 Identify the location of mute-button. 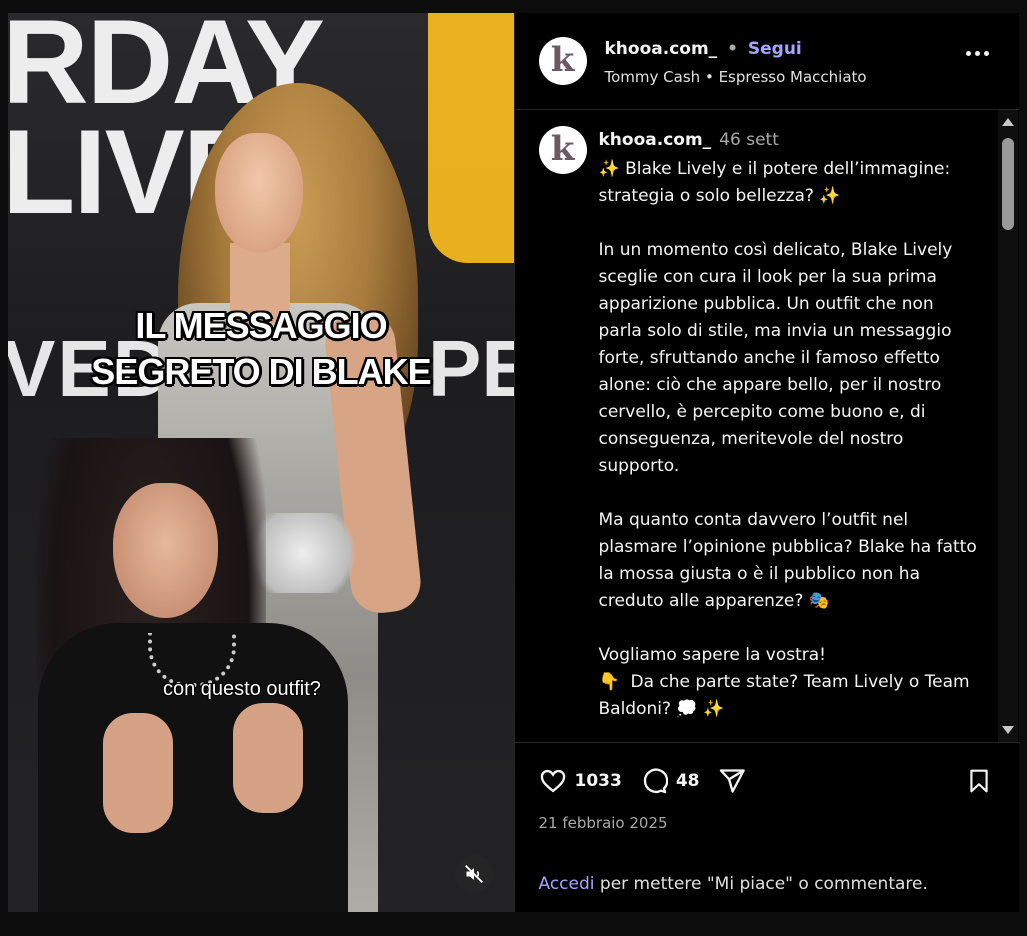
(474, 874).